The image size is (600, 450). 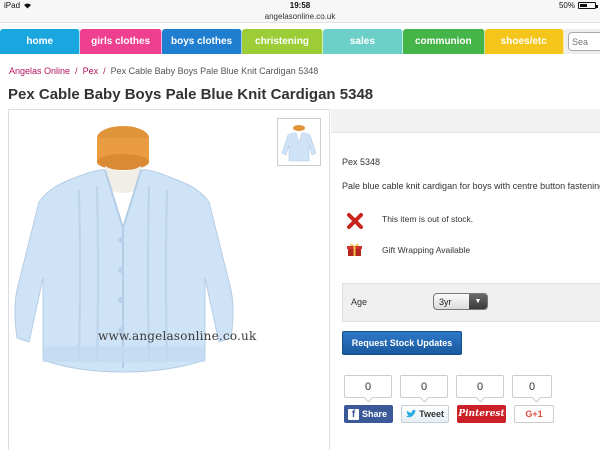 I want to click on nav-shoes-etc: shoes/etc, so click(x=524, y=41).